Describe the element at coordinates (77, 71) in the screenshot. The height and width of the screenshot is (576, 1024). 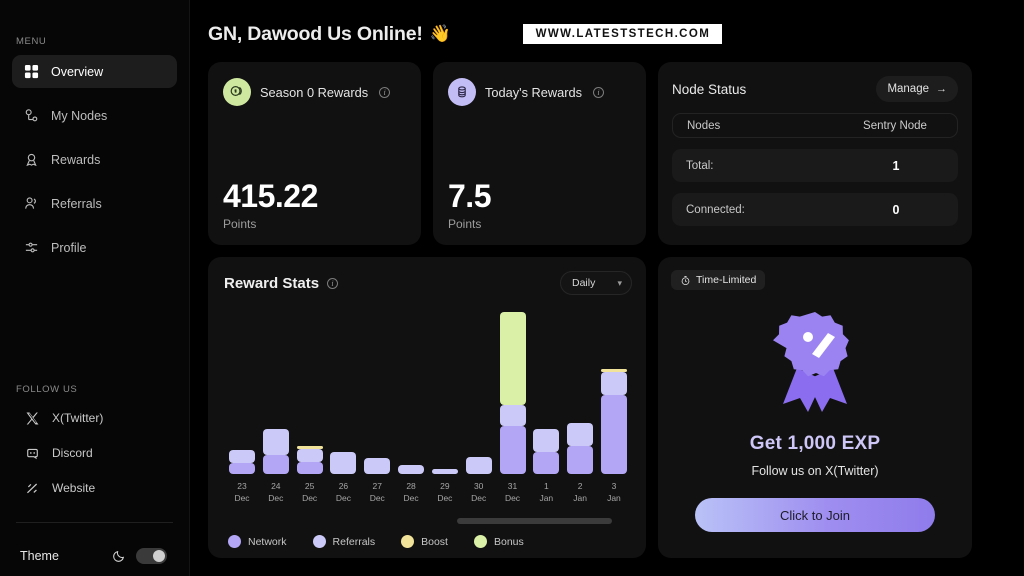
I see `sidebar-item-label: Overview` at that location.